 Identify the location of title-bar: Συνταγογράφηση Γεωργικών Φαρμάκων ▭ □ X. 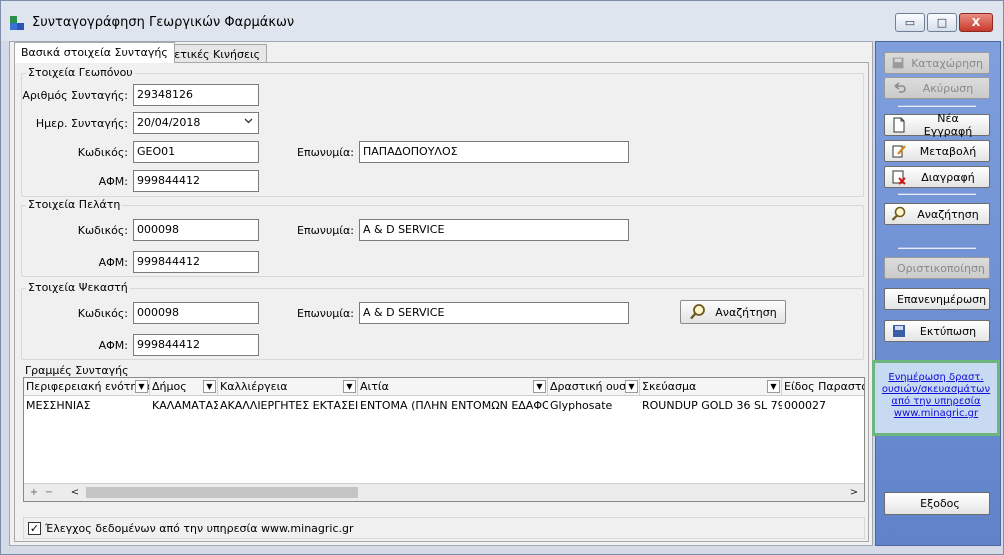
(502, 21).